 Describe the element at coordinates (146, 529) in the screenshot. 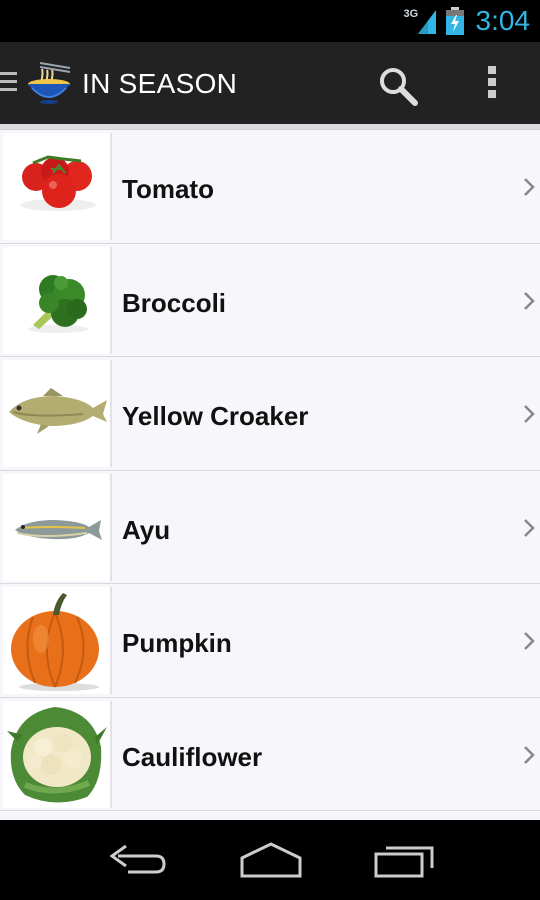

I see `item-label: Ayu` at that location.